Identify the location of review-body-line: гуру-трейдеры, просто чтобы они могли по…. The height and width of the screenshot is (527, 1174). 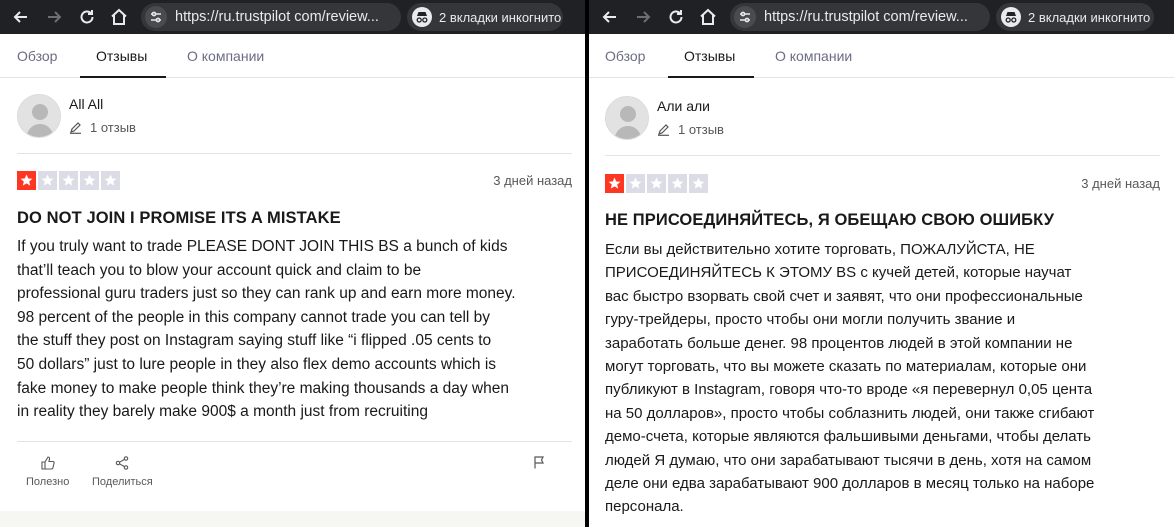
(810, 320).